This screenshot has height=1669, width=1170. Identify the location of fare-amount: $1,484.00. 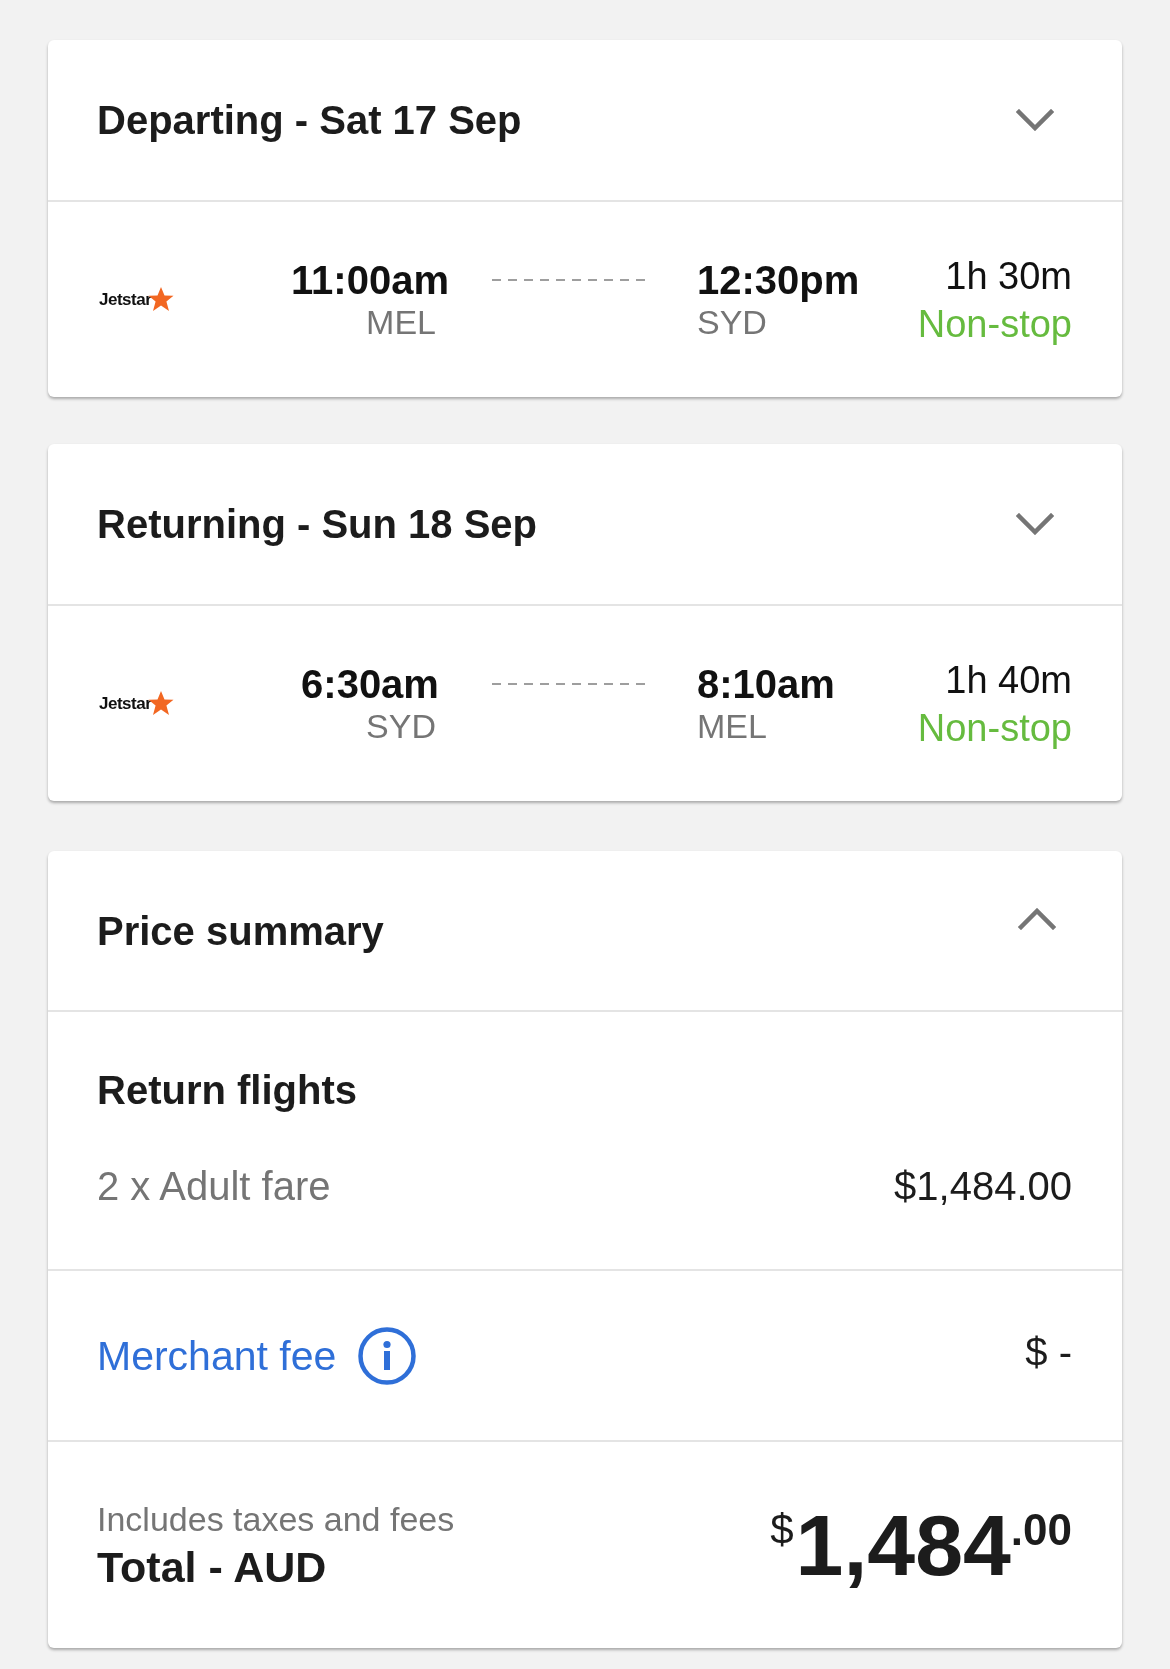
(983, 1186).